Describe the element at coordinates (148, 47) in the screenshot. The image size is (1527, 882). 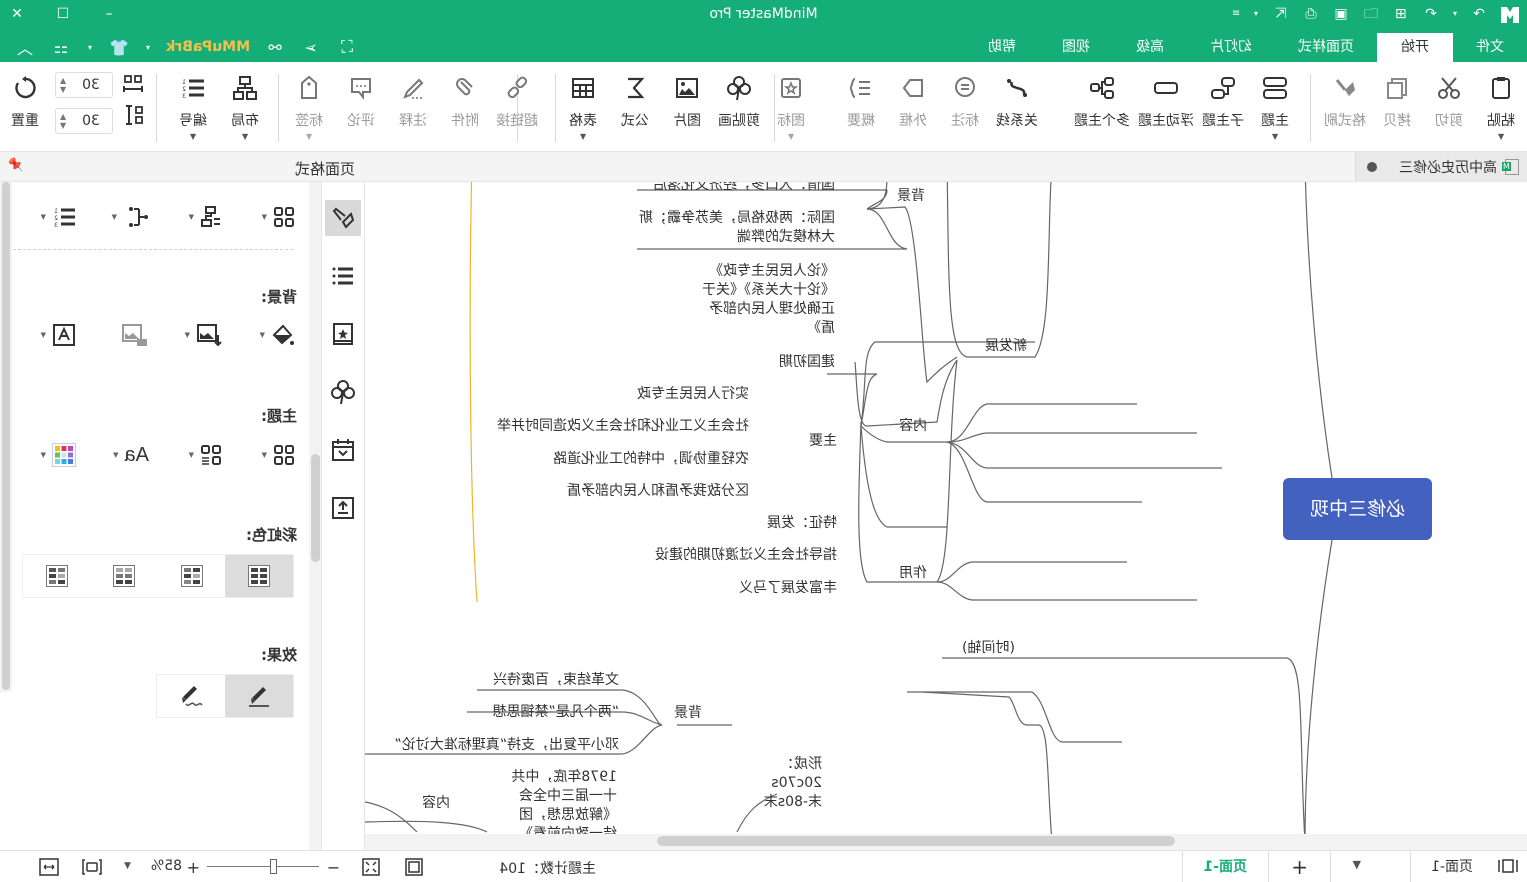
I see `user-dropdown-icon: ▾` at that location.